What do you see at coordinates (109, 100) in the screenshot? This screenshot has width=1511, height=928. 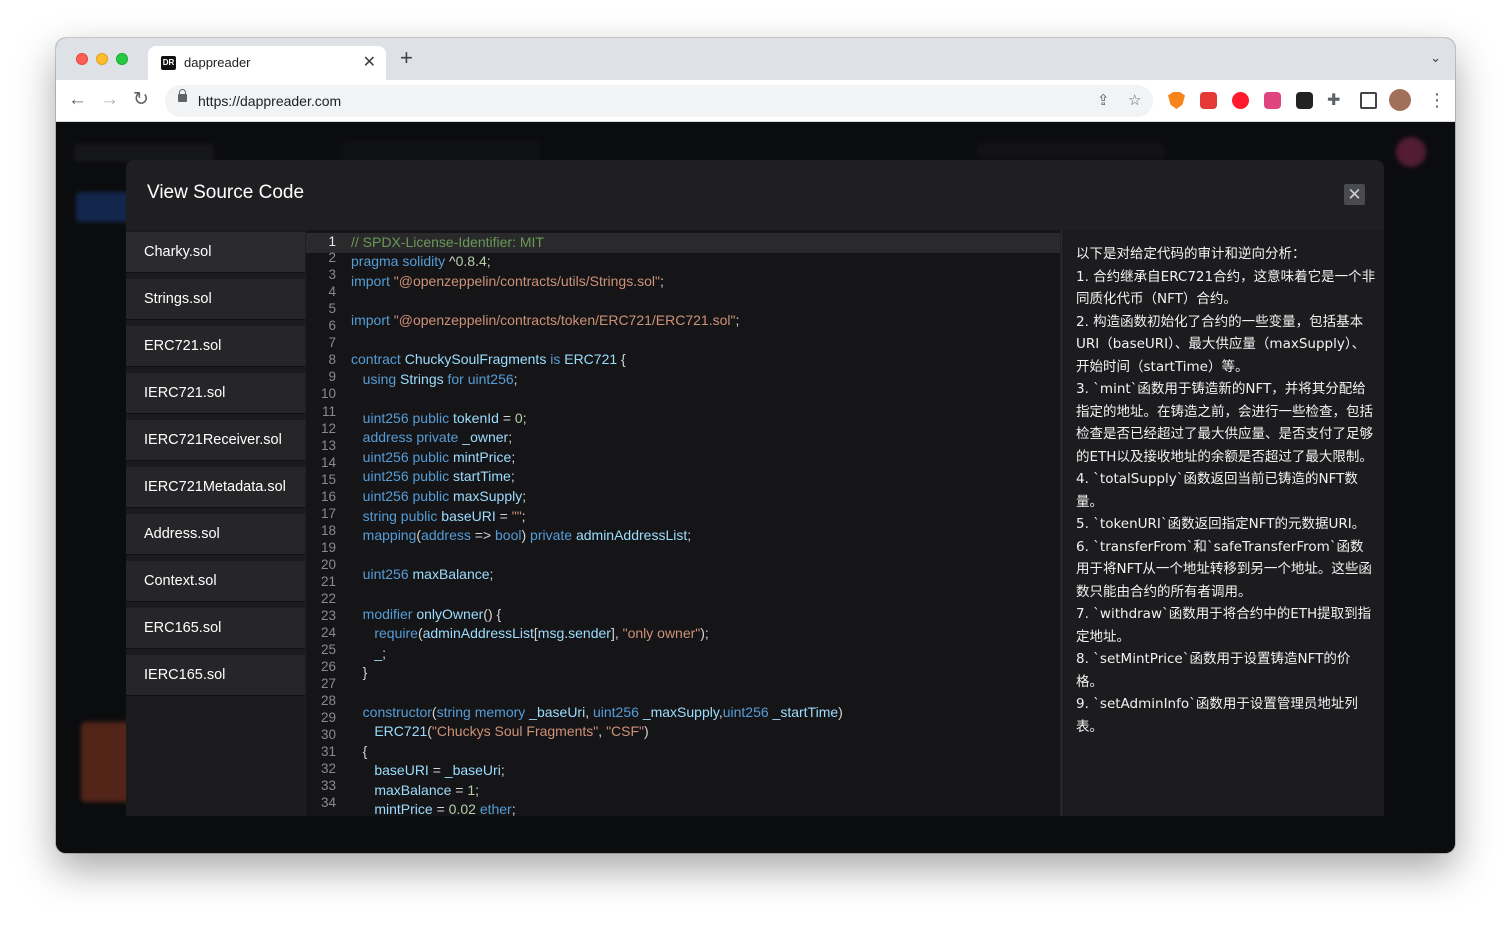 I see `forward-icon: →` at bounding box center [109, 100].